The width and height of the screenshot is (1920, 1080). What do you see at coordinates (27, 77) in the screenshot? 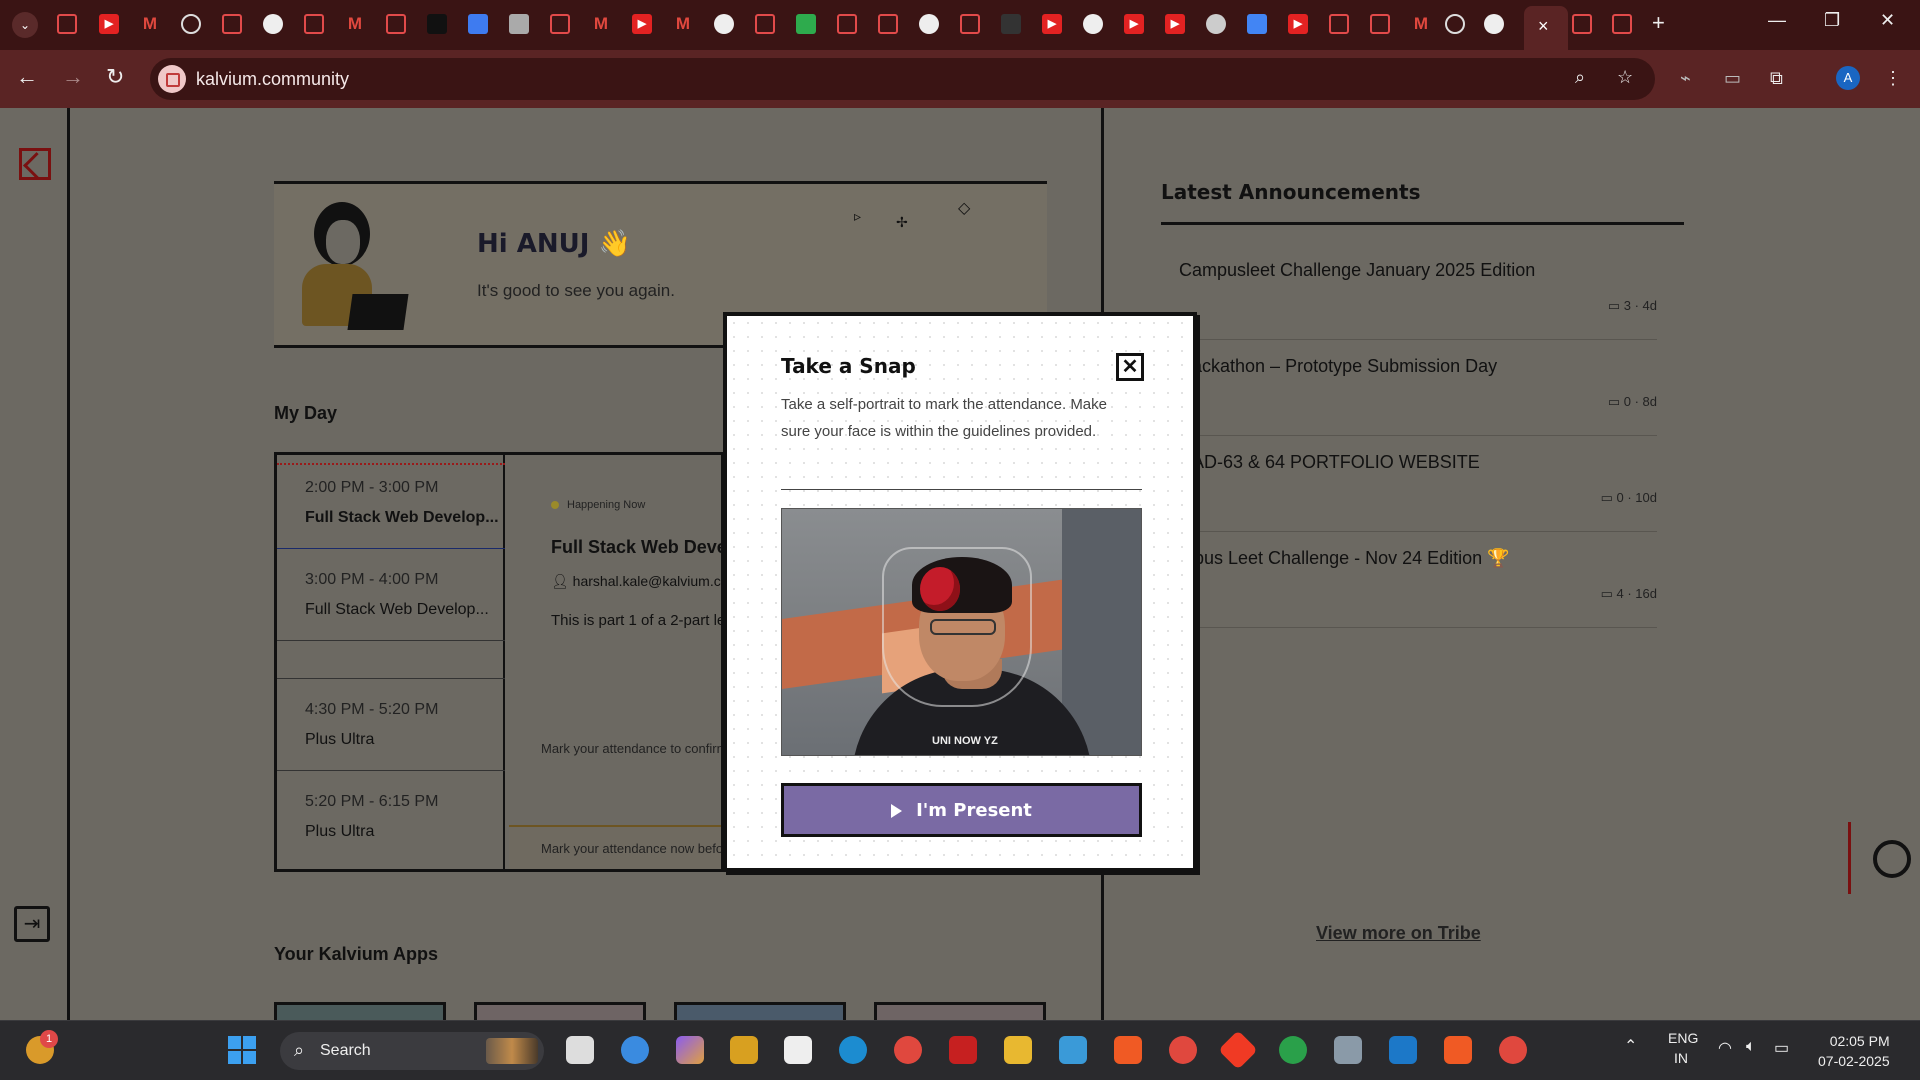
I see `back-icon: ←` at bounding box center [27, 77].